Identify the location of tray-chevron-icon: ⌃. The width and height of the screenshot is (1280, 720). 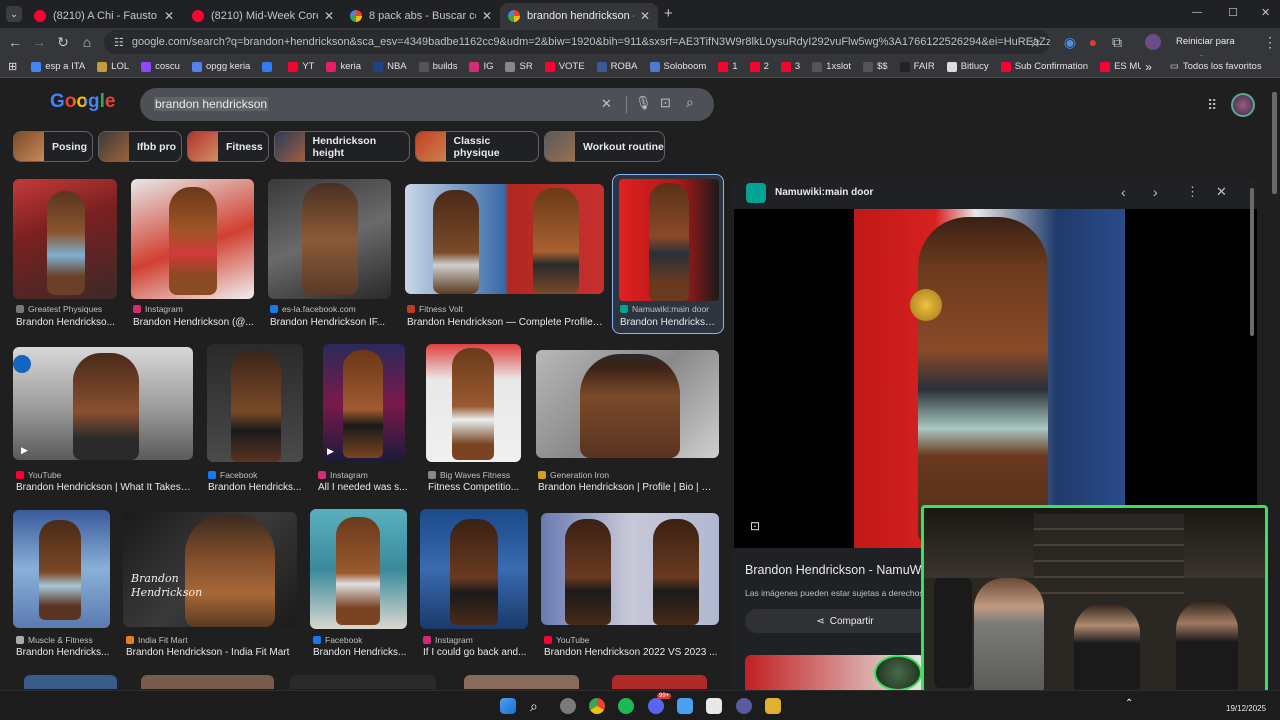
(1129, 703).